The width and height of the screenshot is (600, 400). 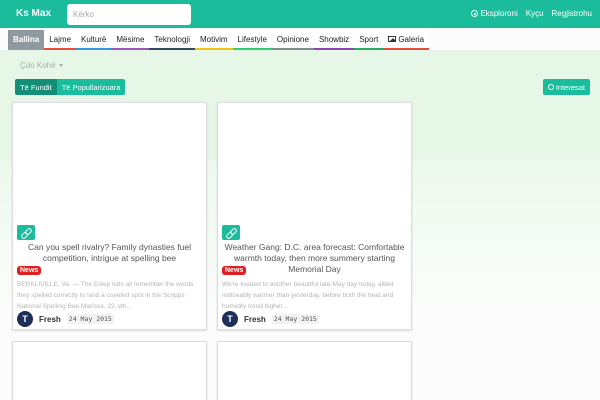 I want to click on nav-item-label: Kulturë, so click(x=94, y=39).